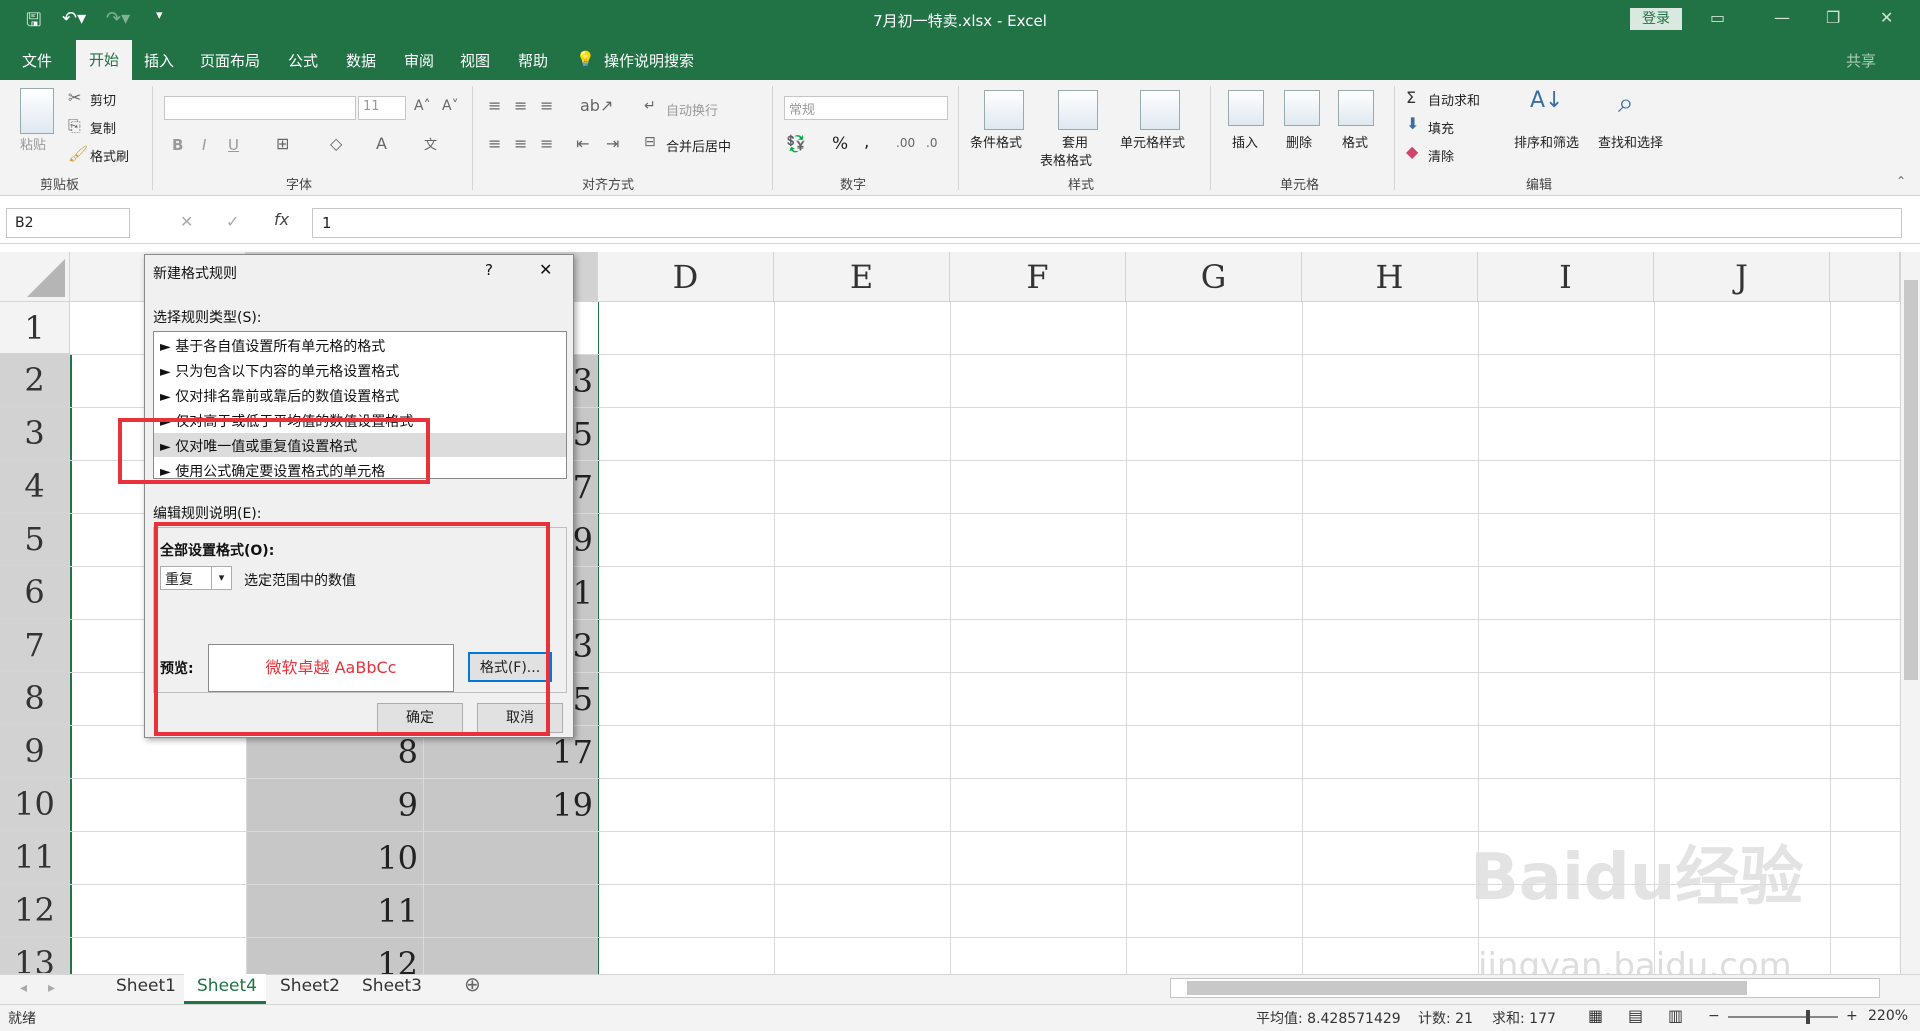 The image size is (1920, 1031). What do you see at coordinates (450, 106) in the screenshot?
I see `shrink-font-icon: A˅` at bounding box center [450, 106].